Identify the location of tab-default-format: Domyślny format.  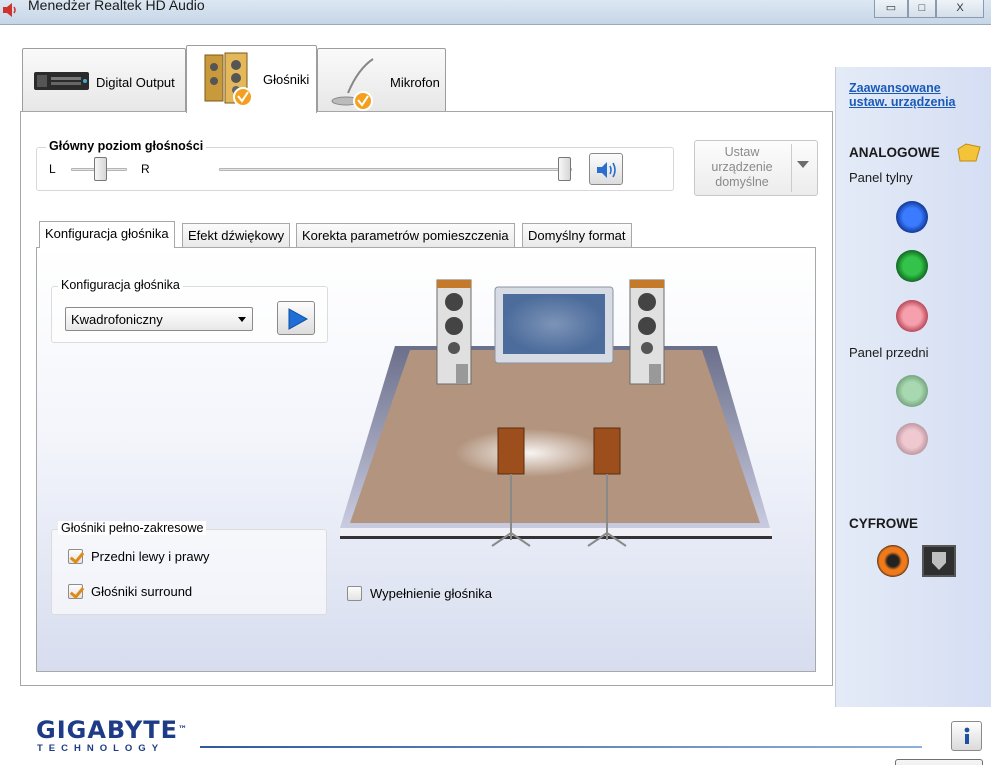
(577, 235).